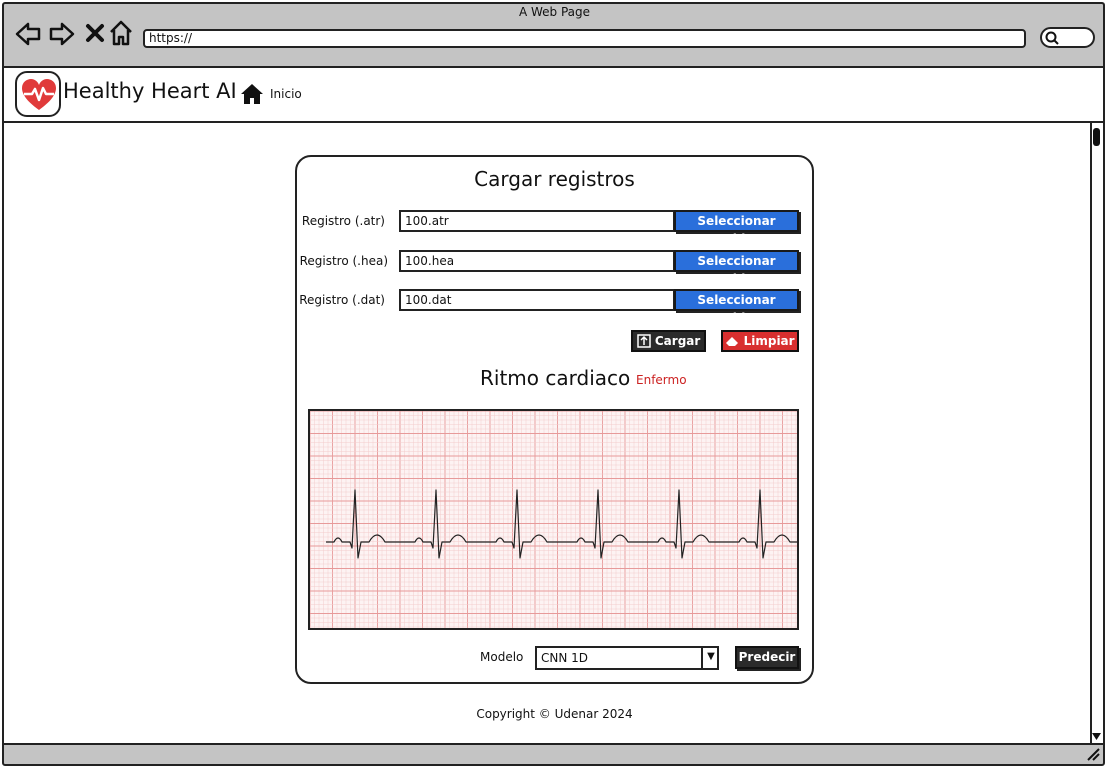  I want to click on chevron-down-icon: ▼, so click(710, 658).